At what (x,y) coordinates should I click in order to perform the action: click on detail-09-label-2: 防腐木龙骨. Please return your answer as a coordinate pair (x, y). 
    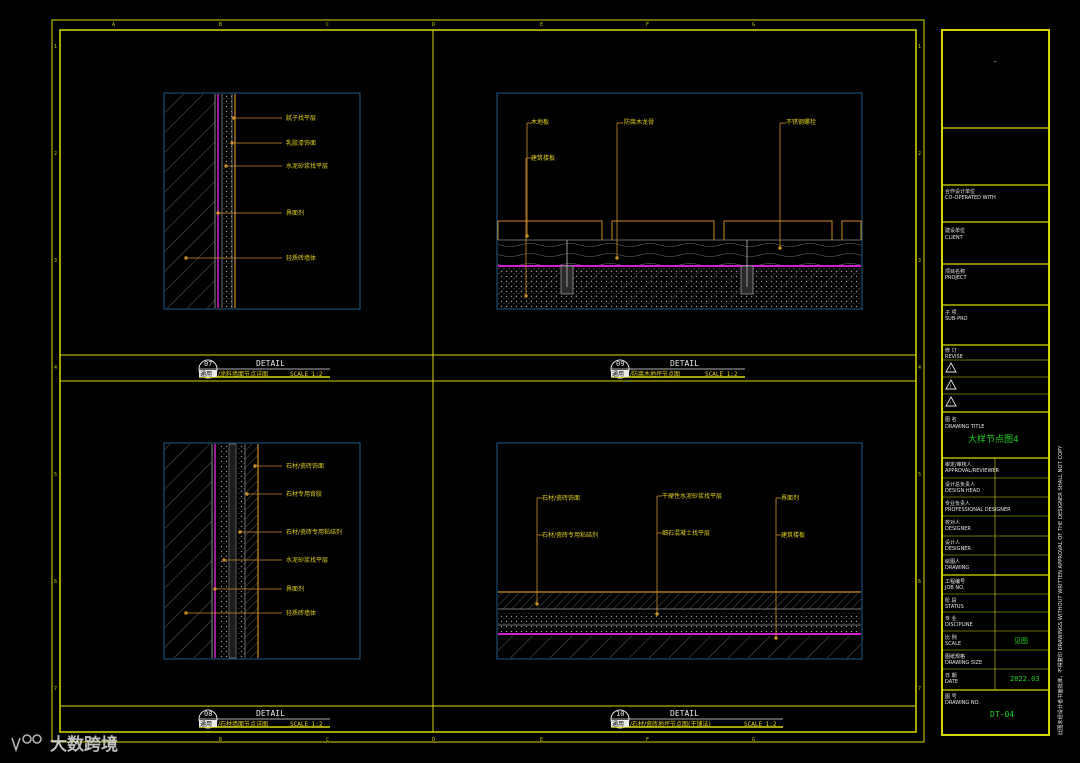
    Looking at the image, I should click on (639, 122).